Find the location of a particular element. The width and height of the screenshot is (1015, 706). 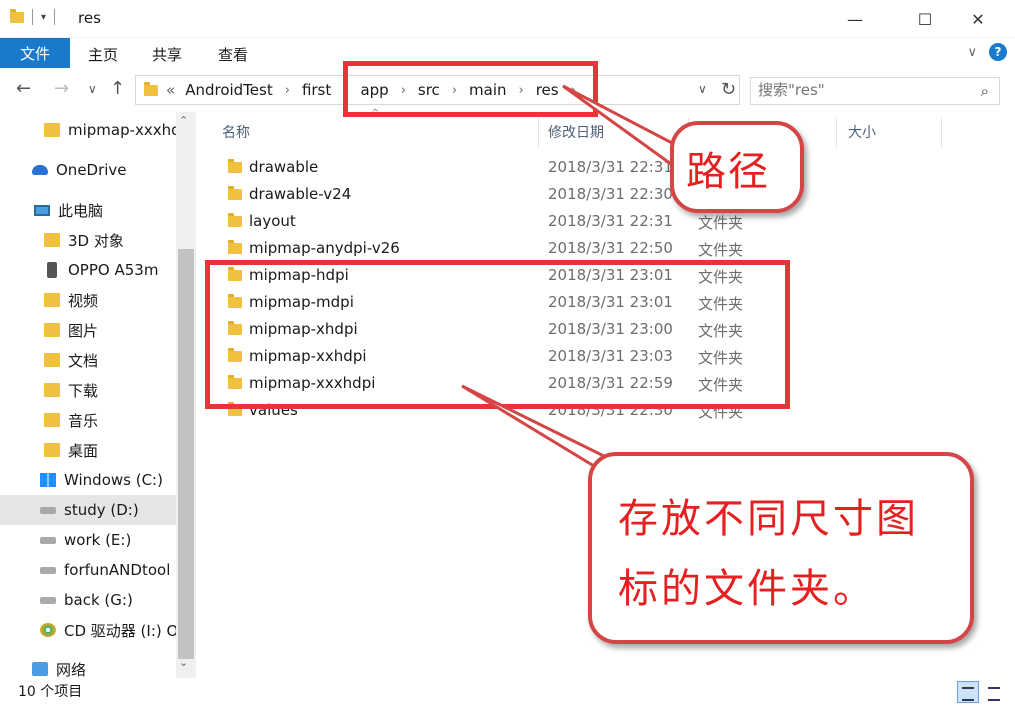

video-folder-icon is located at coordinates (52, 300).